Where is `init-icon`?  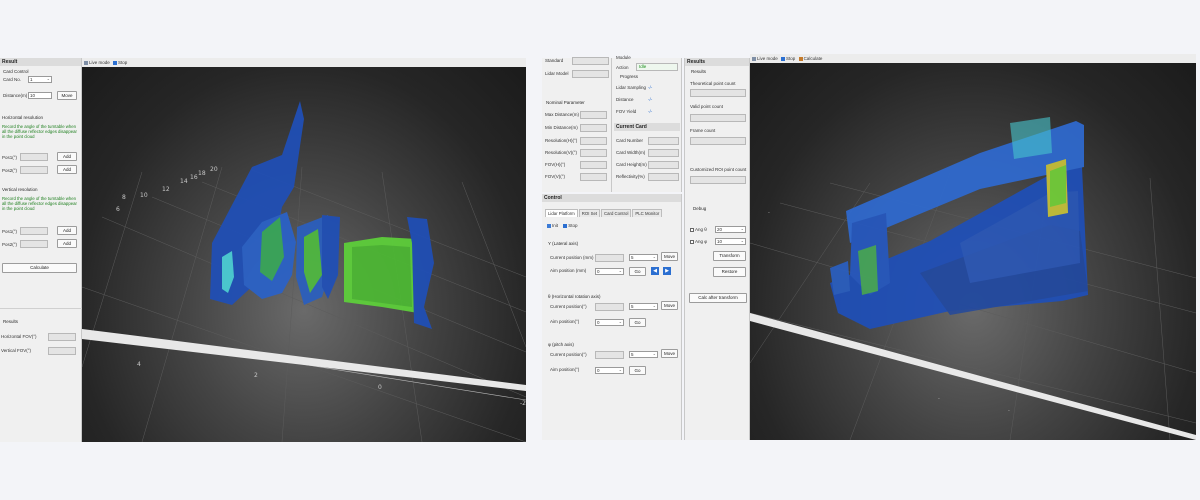
init-icon is located at coordinates (549, 225).